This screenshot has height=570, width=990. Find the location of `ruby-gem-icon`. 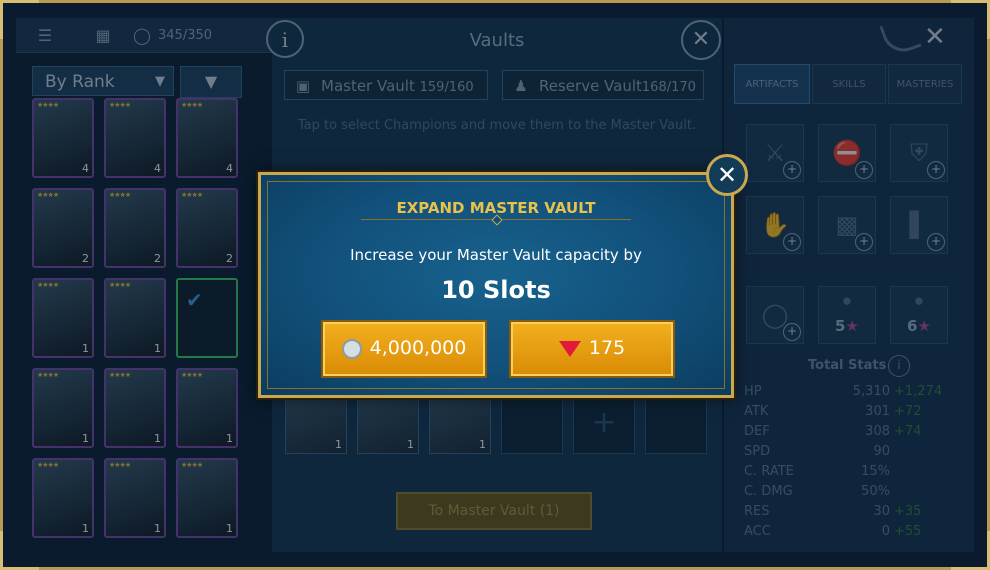

ruby-gem-icon is located at coordinates (569, 348).